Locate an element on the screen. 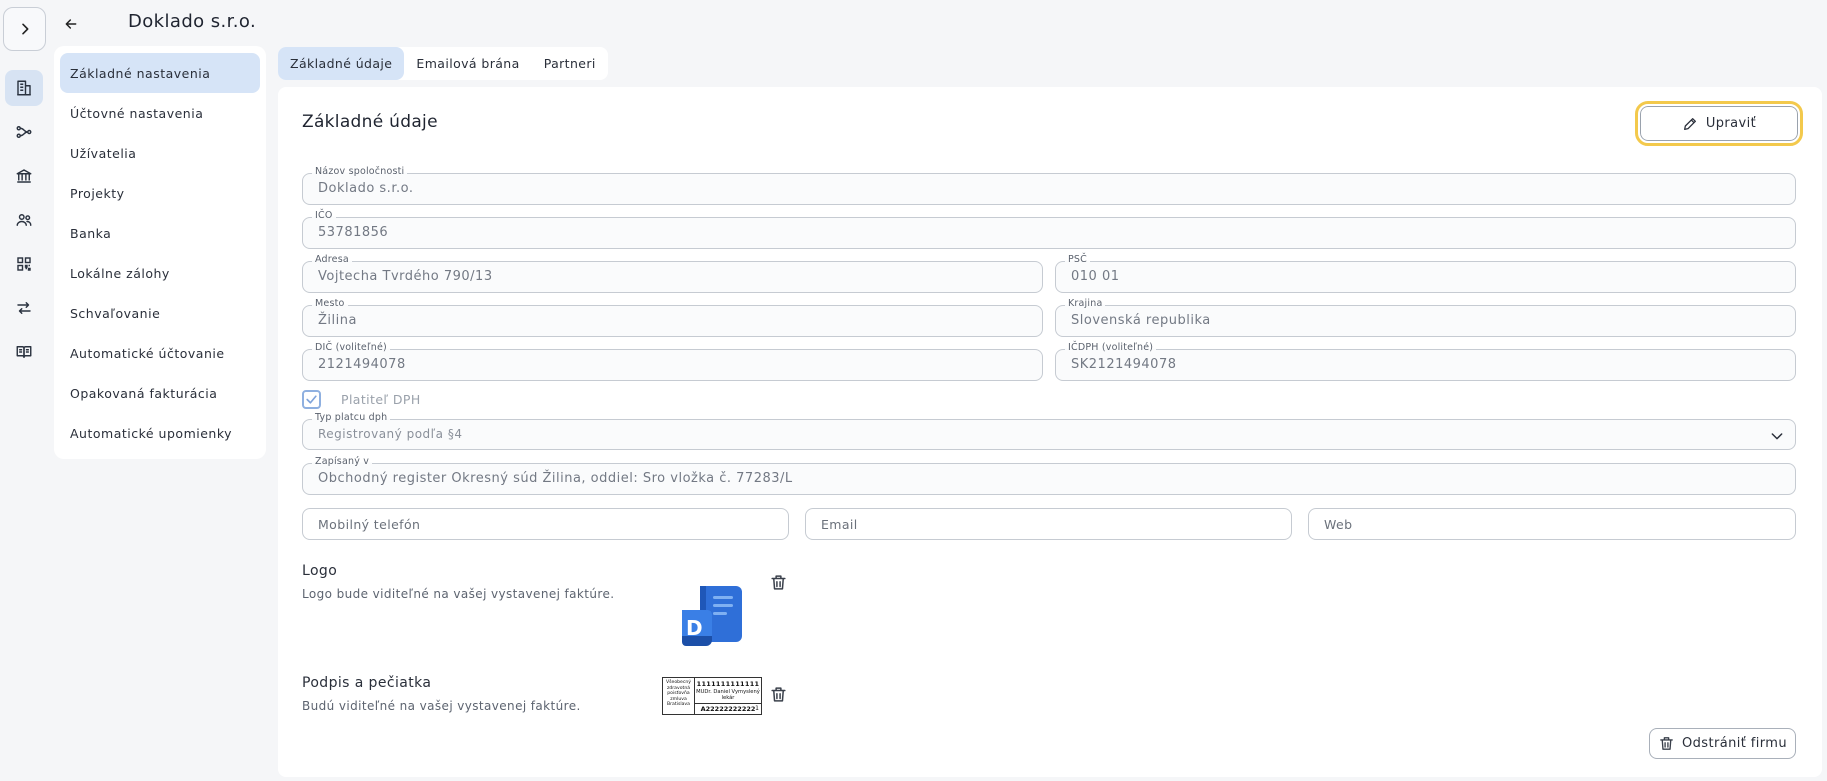 The image size is (1827, 781). icdph-field: IČDPH (voliteľné) SK2121494078 is located at coordinates (1425, 361).